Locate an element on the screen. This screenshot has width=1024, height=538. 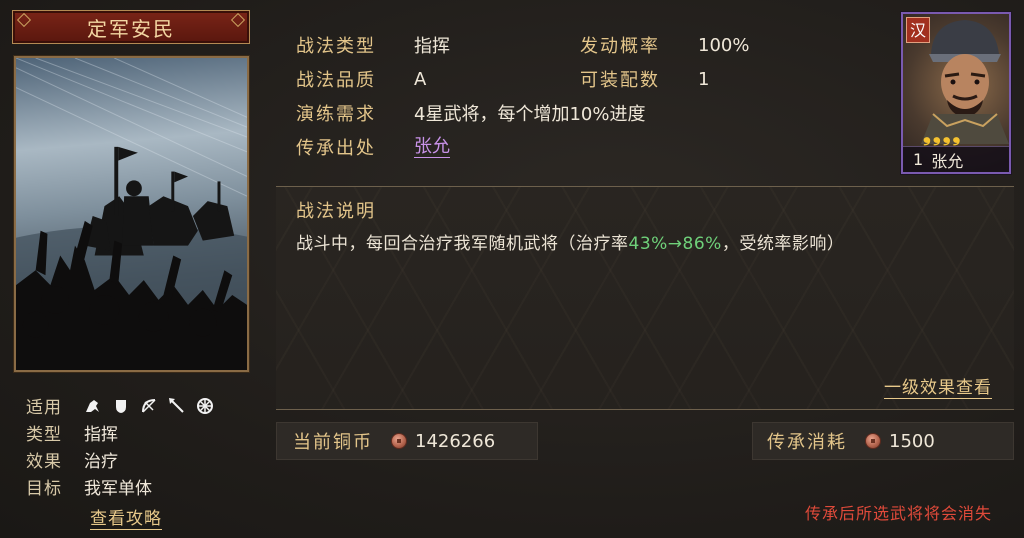
battle-scene-image is located at coordinates (131, 214).